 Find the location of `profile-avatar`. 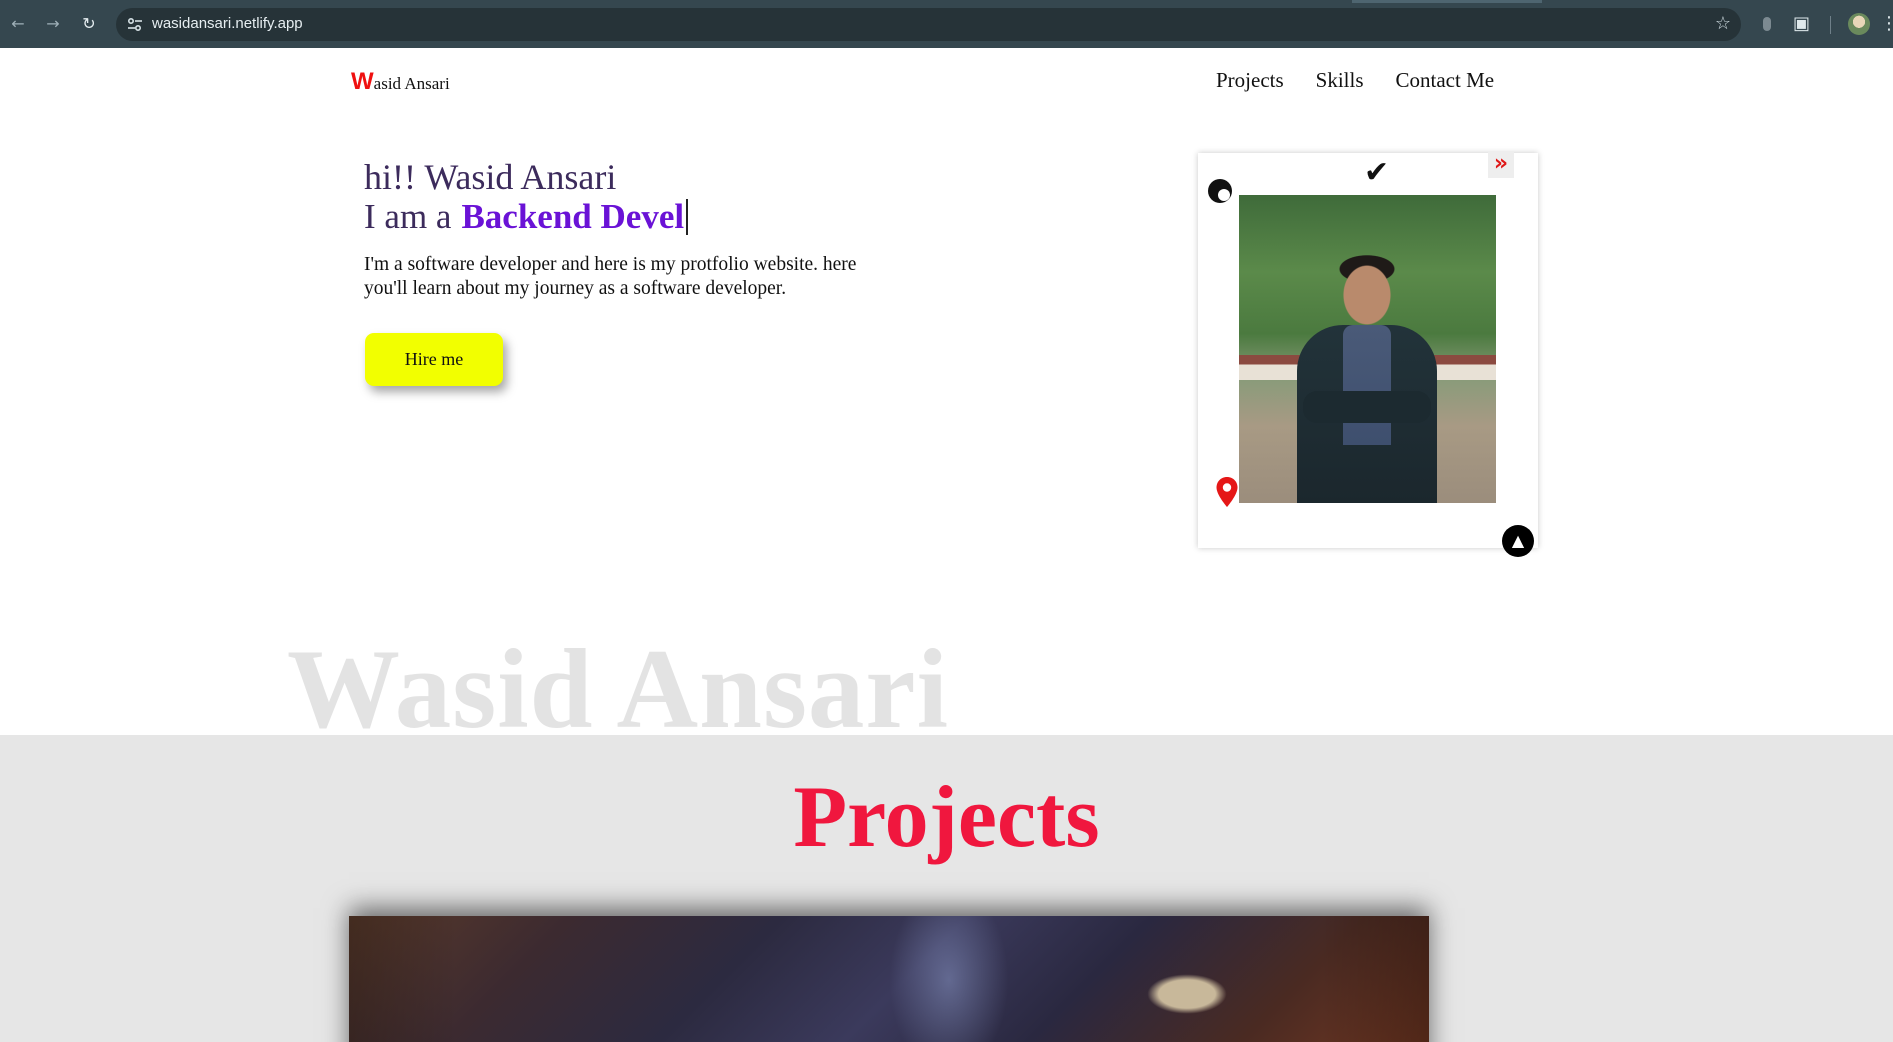

profile-avatar is located at coordinates (1859, 24).